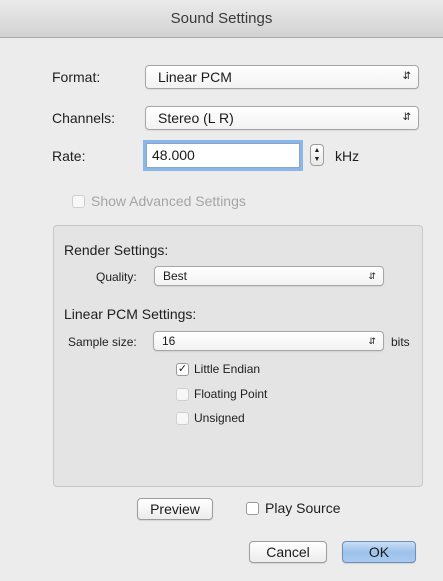 This screenshot has height=581, width=443. Describe the element at coordinates (84, 118) in the screenshot. I see `channels-label: Channels:` at that location.